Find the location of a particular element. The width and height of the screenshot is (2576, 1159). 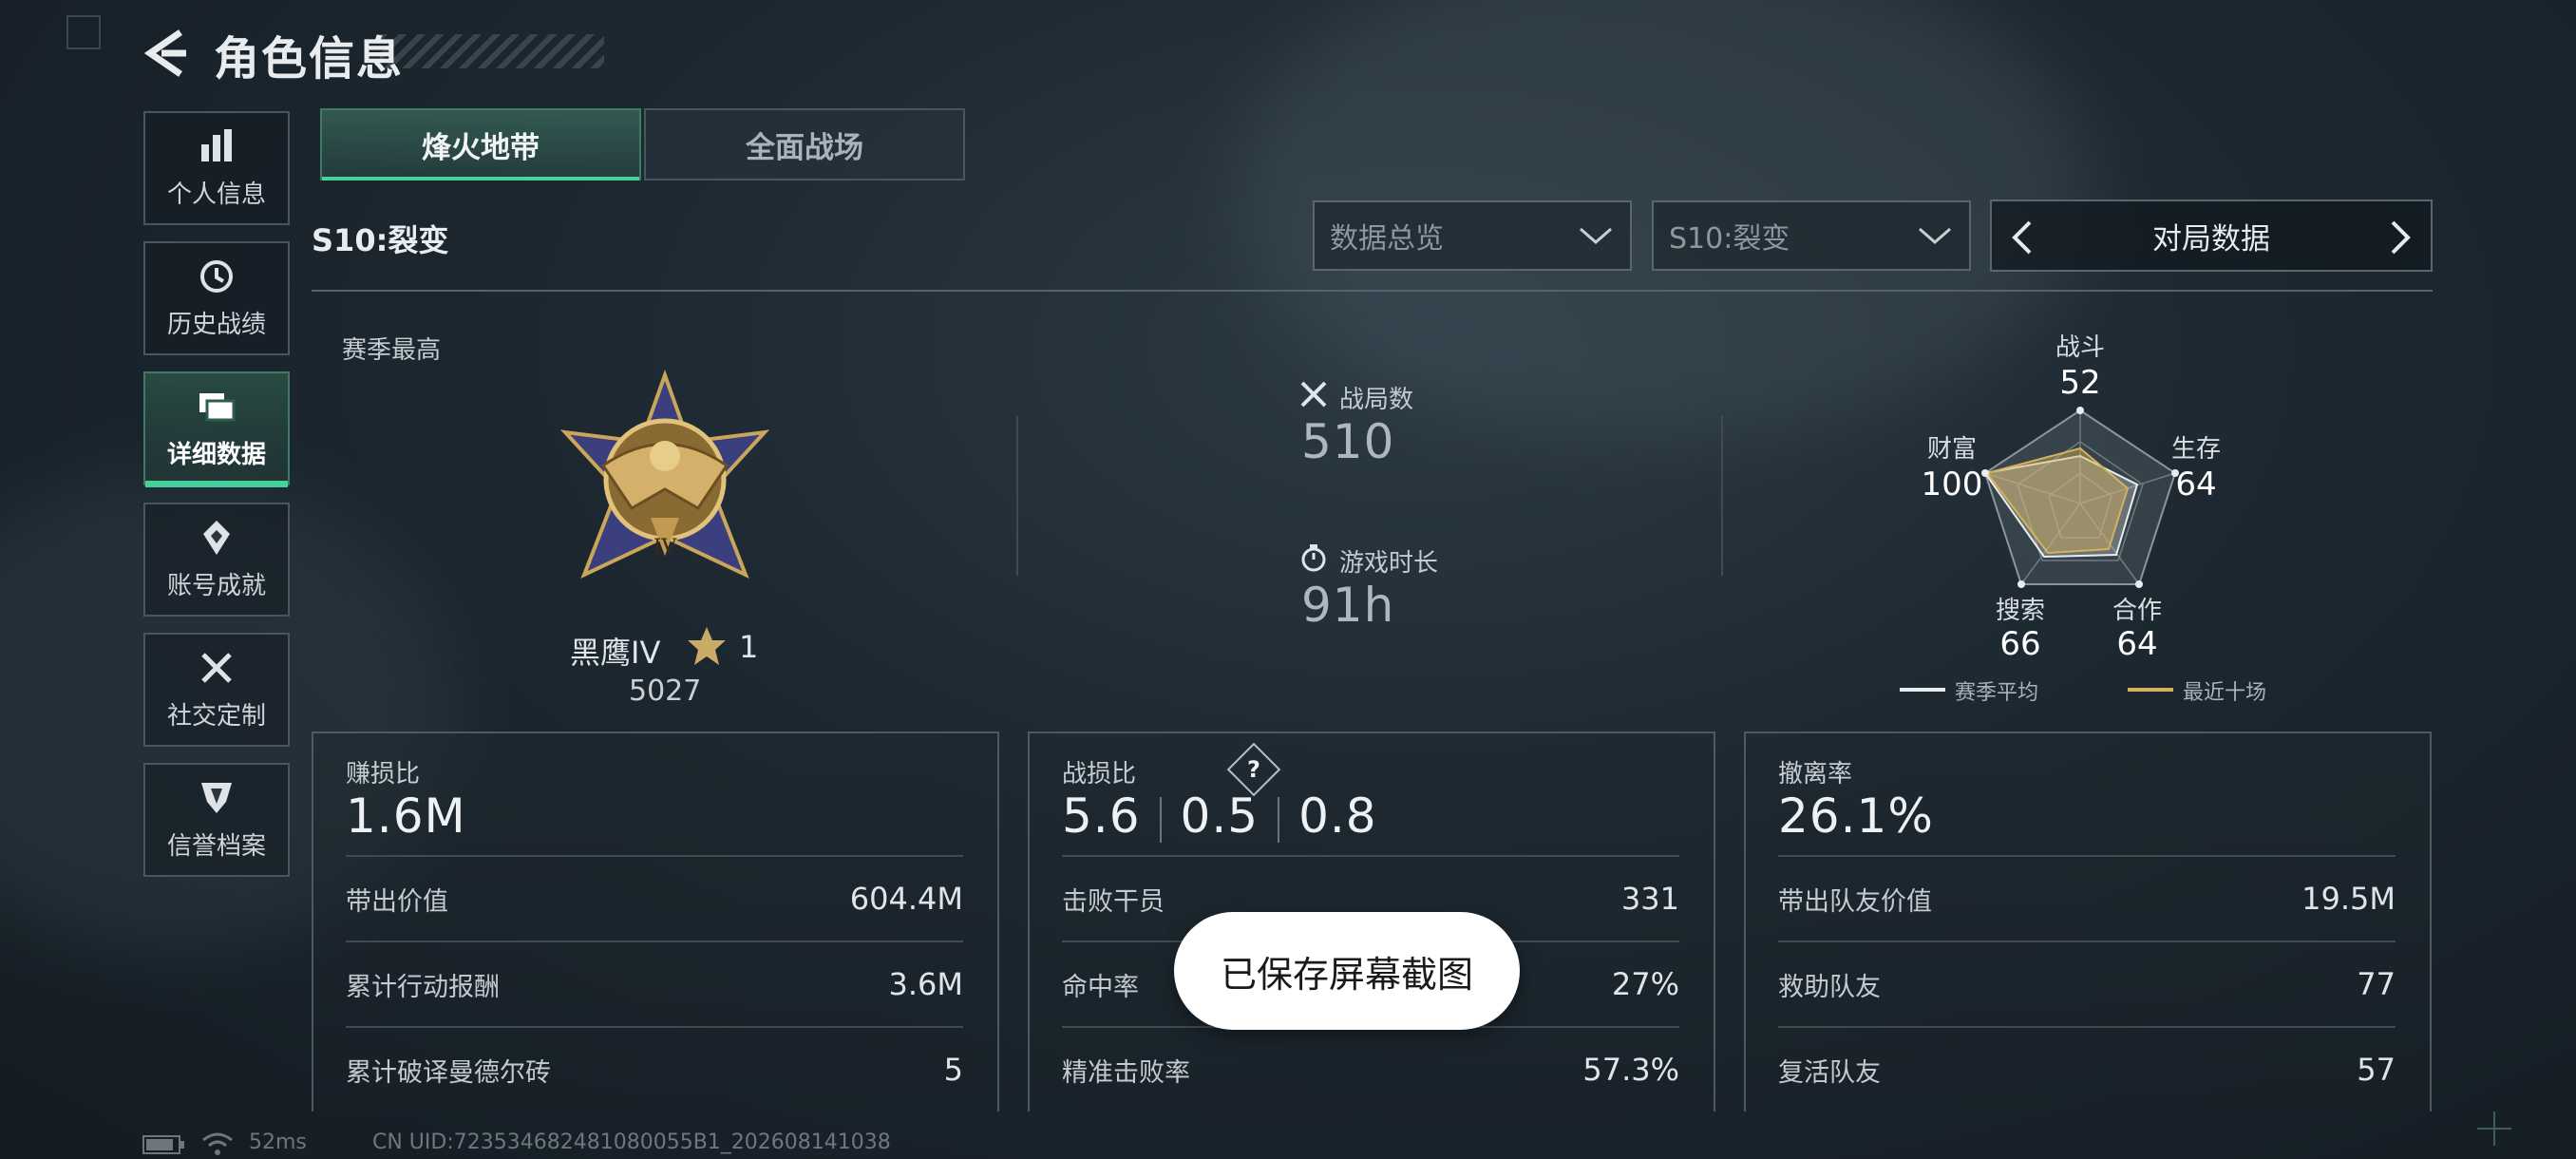

stat-row: 救助队友 77 is located at coordinates (2087, 983).